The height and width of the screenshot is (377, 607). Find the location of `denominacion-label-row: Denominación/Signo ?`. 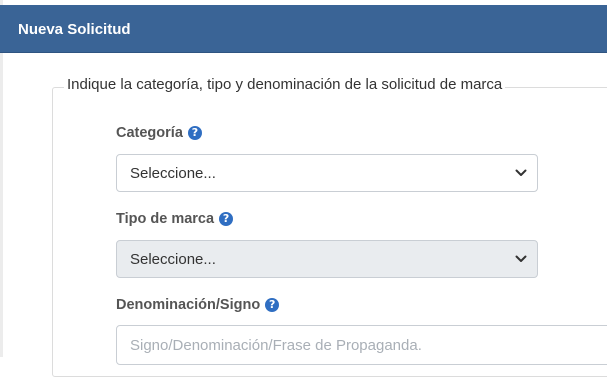

denominacion-label-row: Denominación/Signo ? is located at coordinates (198, 305).